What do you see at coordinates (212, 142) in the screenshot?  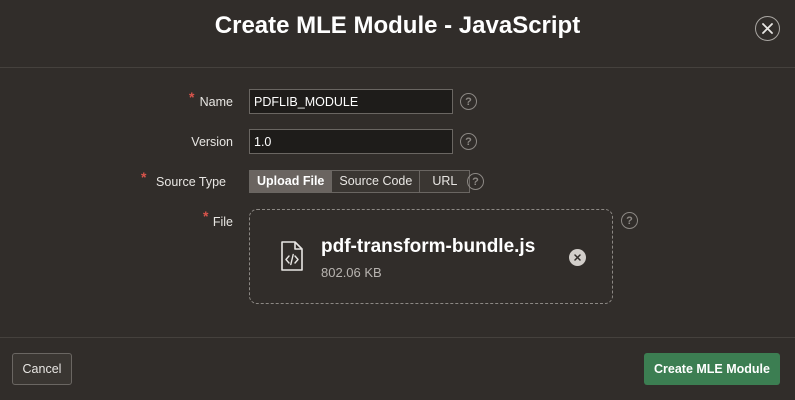 I see `version-label: Version` at bounding box center [212, 142].